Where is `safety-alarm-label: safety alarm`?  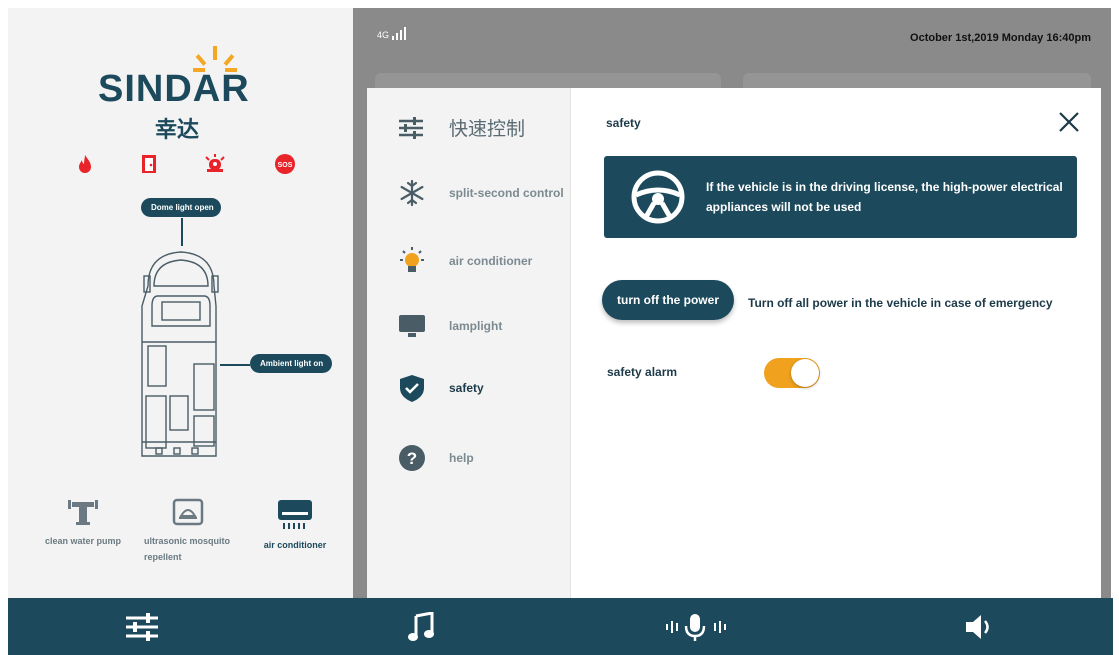 safety-alarm-label: safety alarm is located at coordinates (642, 372).